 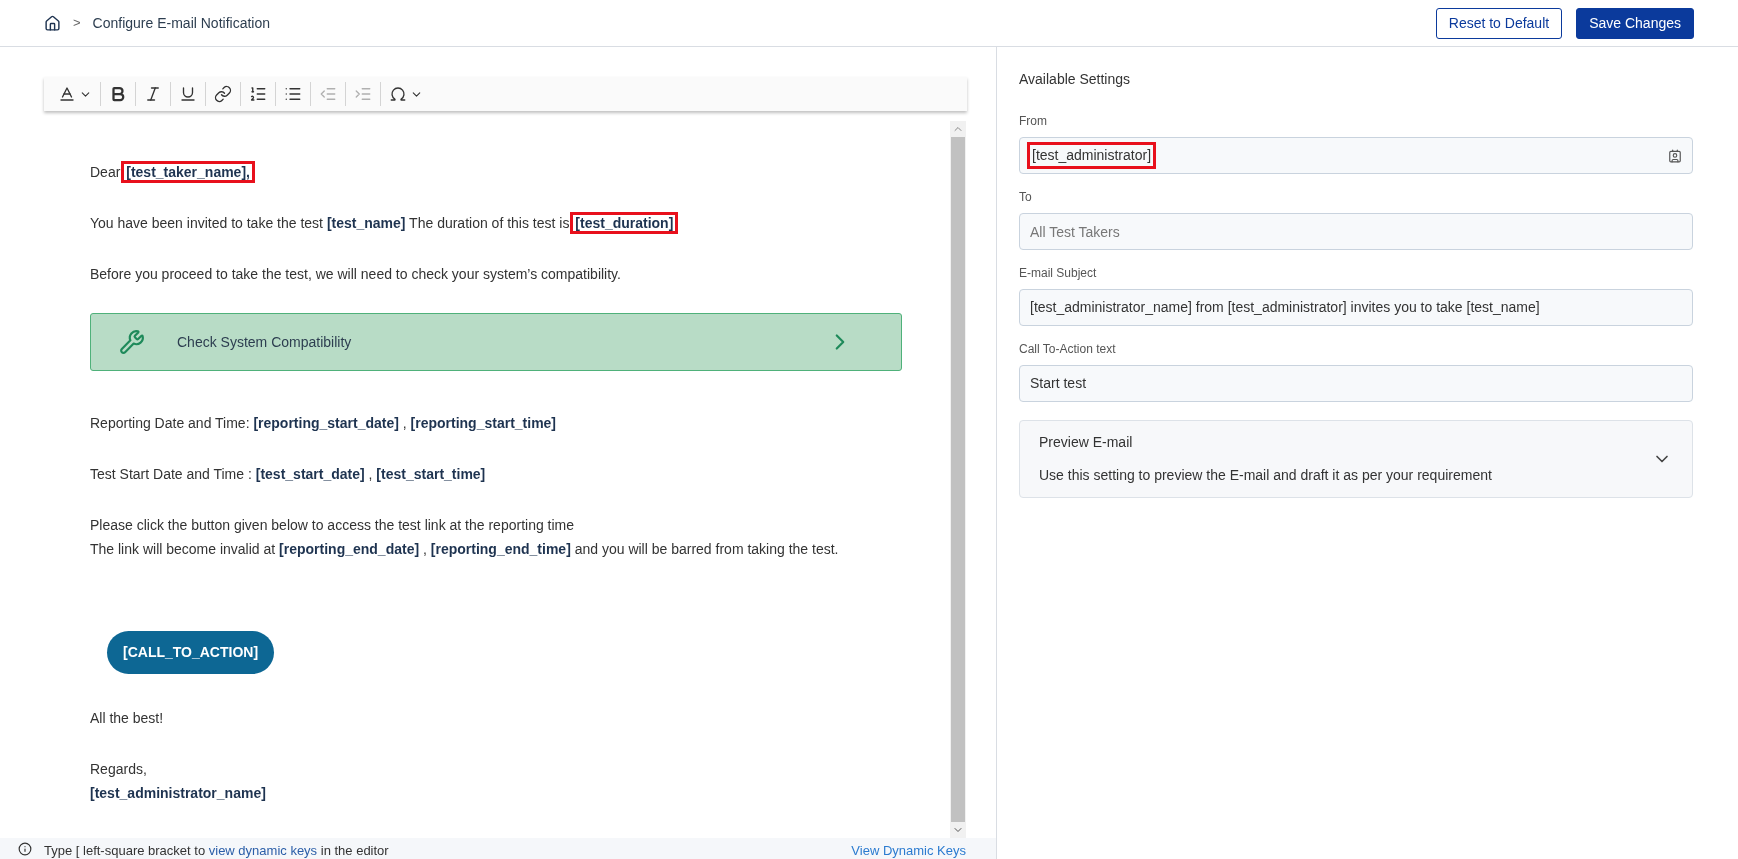 What do you see at coordinates (288, 474) in the screenshot?
I see `email-paragraph: Test Start Date and Time : [test_start_date] , [test_start_time]` at bounding box center [288, 474].